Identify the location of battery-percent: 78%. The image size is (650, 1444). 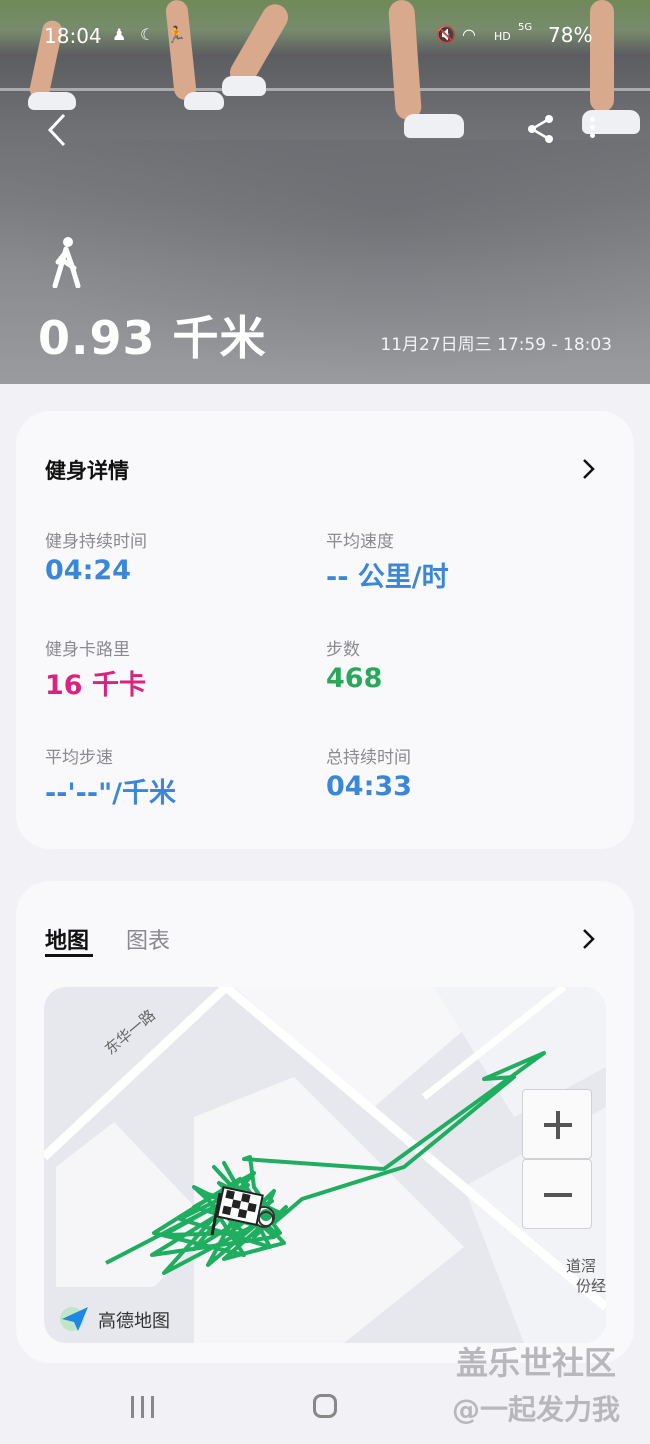
(570, 35).